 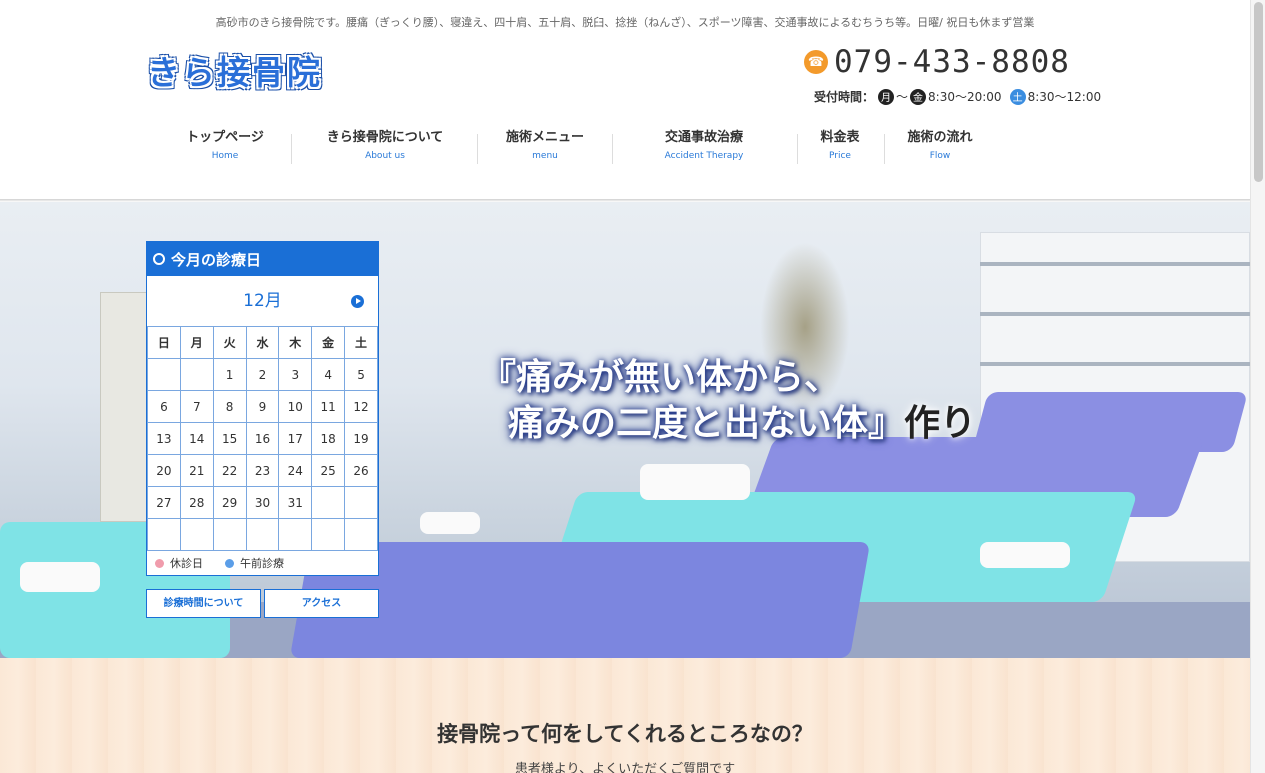 What do you see at coordinates (940, 146) in the screenshot?
I see `nav-item-flow: 施術の流れ Flow` at bounding box center [940, 146].